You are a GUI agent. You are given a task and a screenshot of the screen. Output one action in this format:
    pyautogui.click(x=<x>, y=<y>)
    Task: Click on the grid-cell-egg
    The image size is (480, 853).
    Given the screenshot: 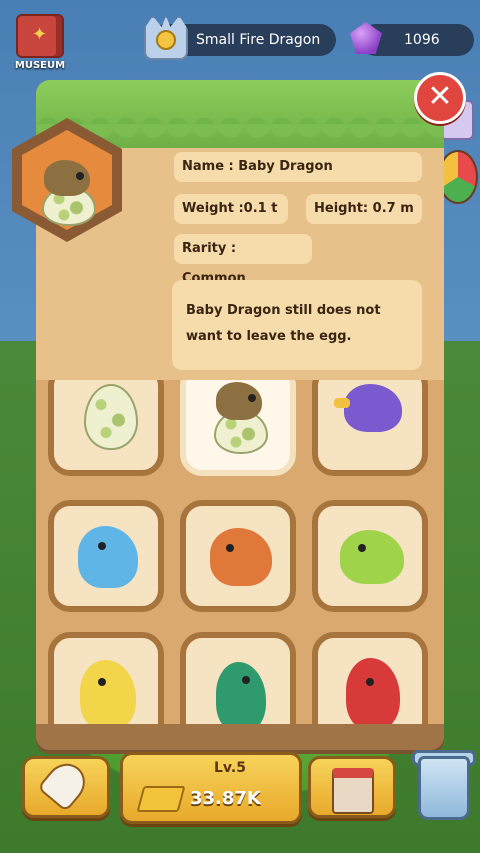 What is the action you would take?
    pyautogui.click(x=106, y=428)
    